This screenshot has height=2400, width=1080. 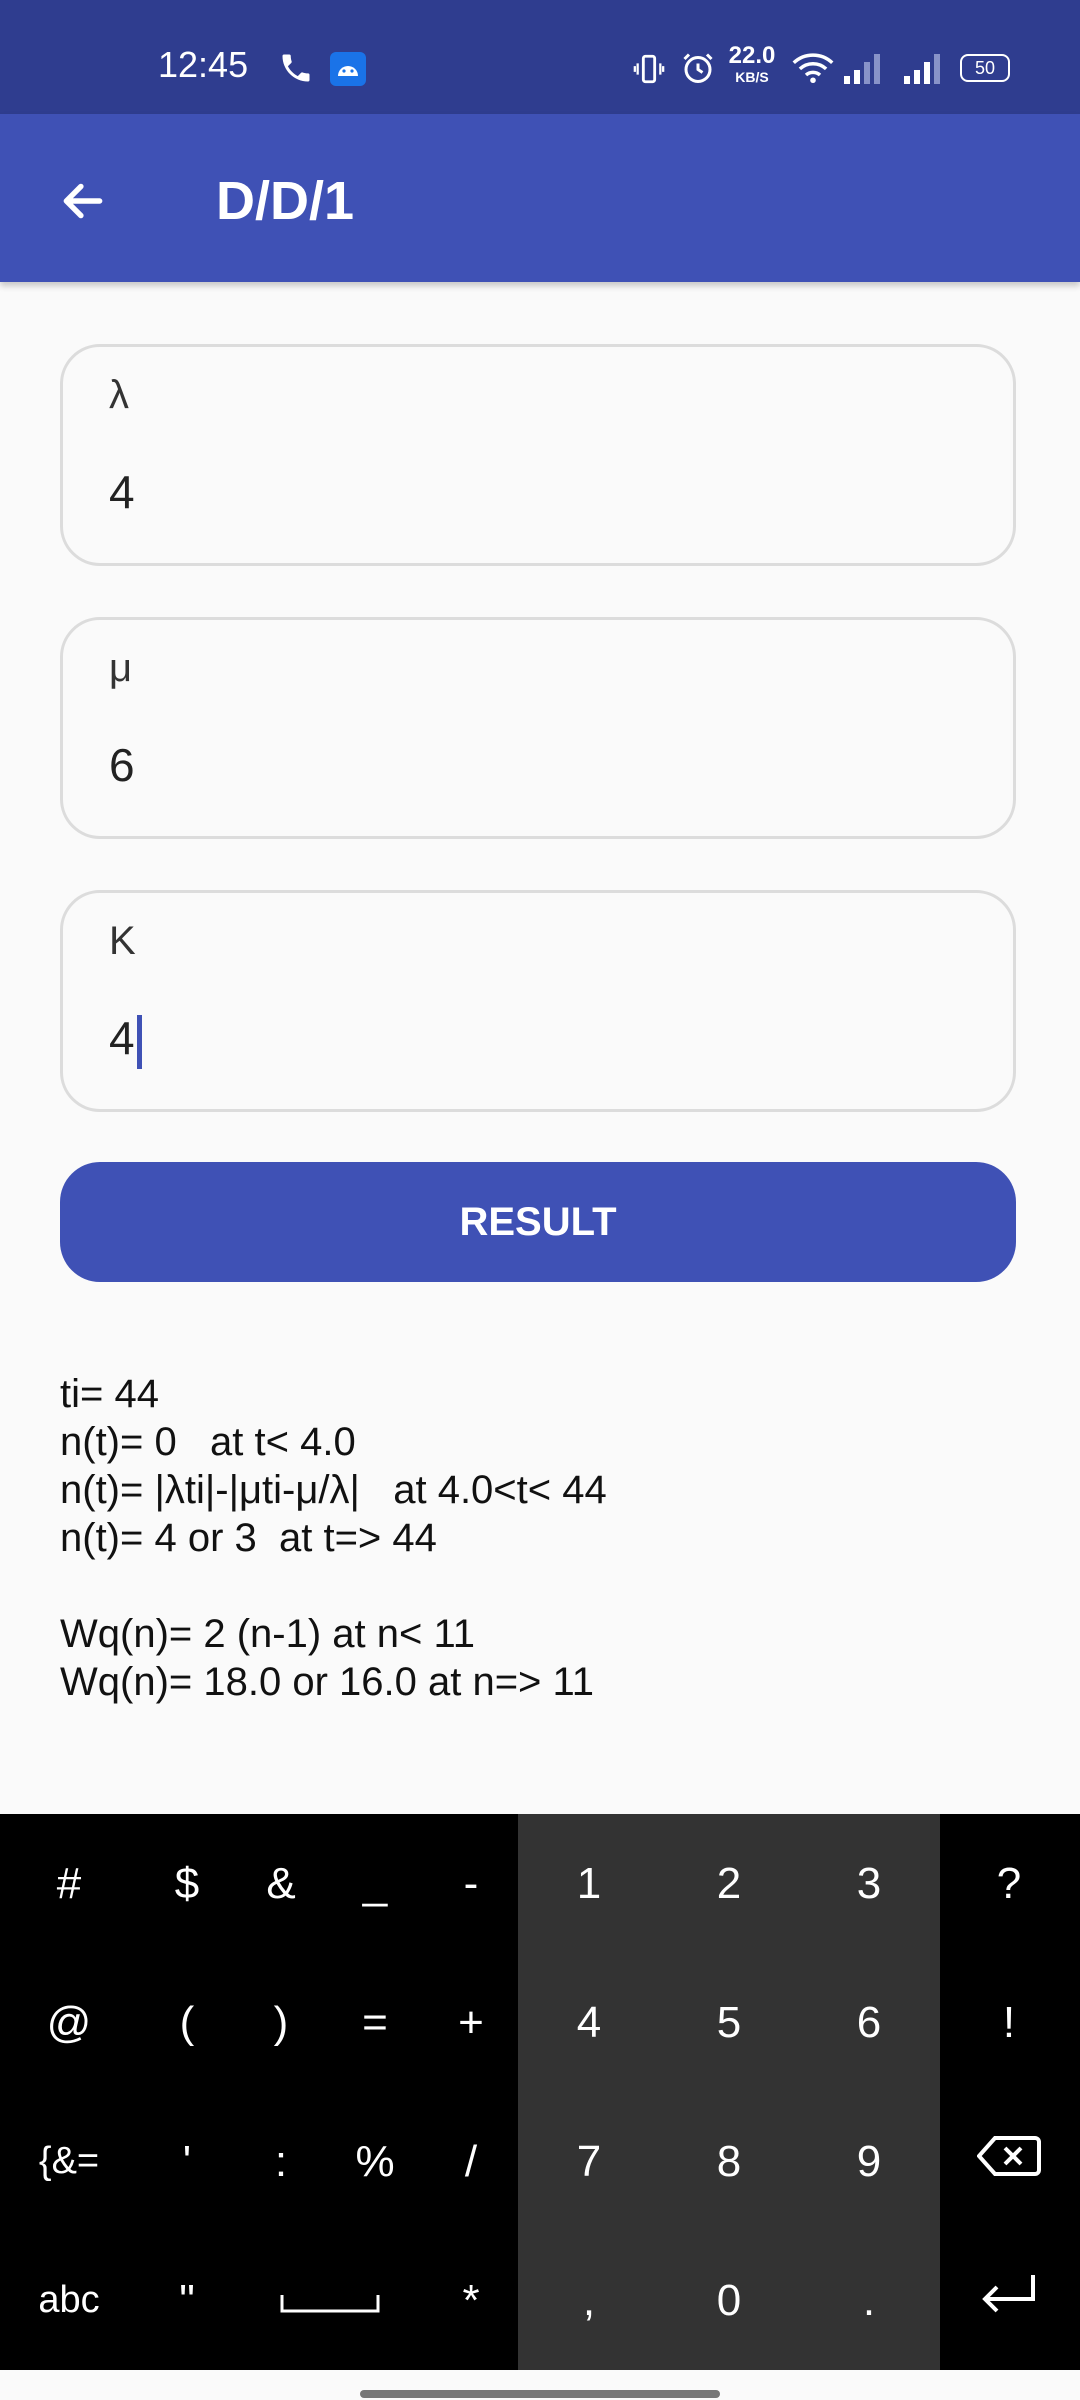 What do you see at coordinates (540, 2394) in the screenshot?
I see `home-indicator` at bounding box center [540, 2394].